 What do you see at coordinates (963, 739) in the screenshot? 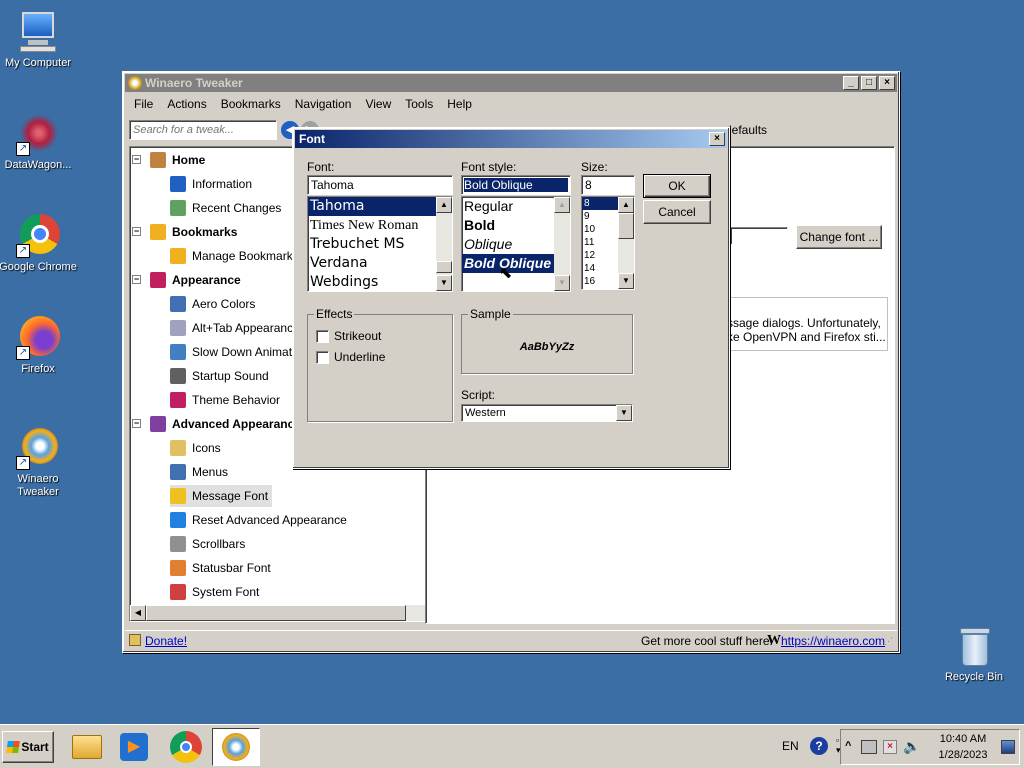
I see `clock-time: 10:40 AM` at bounding box center [963, 739].